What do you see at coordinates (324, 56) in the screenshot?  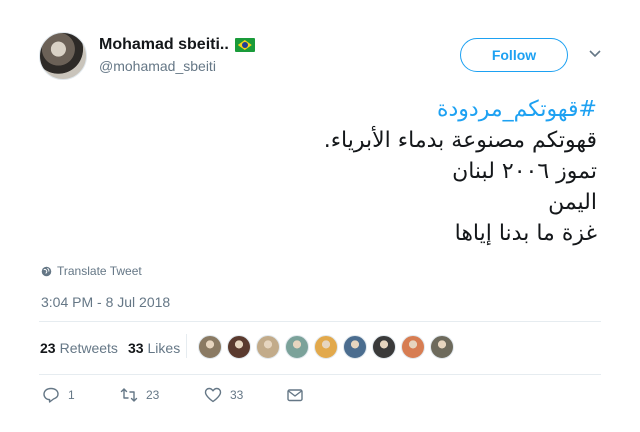 I see `tweet-header: Mohamad sbeiti.. @mohamad_sbeiti Follow` at bounding box center [324, 56].